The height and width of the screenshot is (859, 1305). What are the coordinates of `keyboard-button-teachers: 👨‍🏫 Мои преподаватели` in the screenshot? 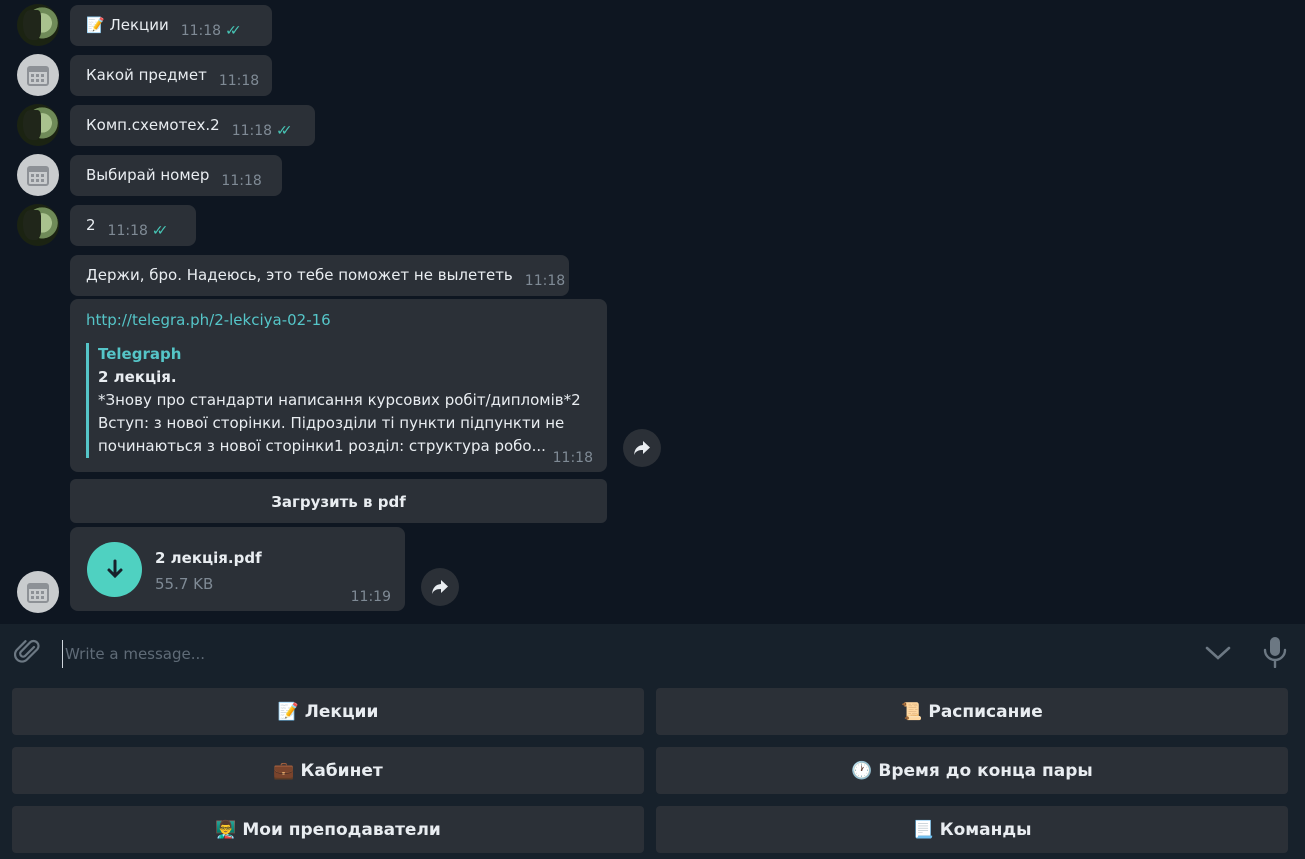 It's located at (328, 829).